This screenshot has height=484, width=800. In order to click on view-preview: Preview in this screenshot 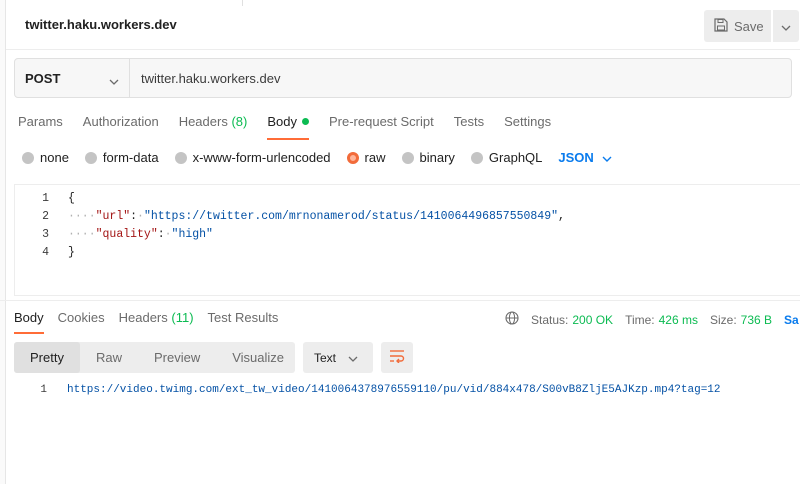, I will do `click(177, 357)`.